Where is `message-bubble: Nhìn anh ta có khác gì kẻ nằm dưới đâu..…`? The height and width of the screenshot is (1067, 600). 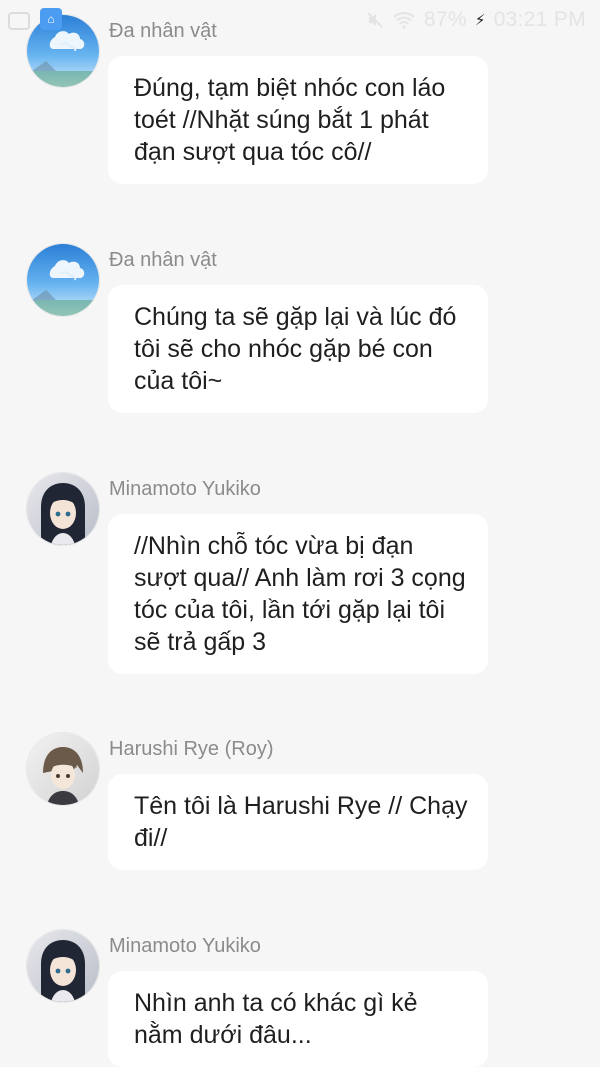 message-bubble: Nhìn anh ta có khác gì kẻ nằm dưới đâu..… is located at coordinates (298, 1019).